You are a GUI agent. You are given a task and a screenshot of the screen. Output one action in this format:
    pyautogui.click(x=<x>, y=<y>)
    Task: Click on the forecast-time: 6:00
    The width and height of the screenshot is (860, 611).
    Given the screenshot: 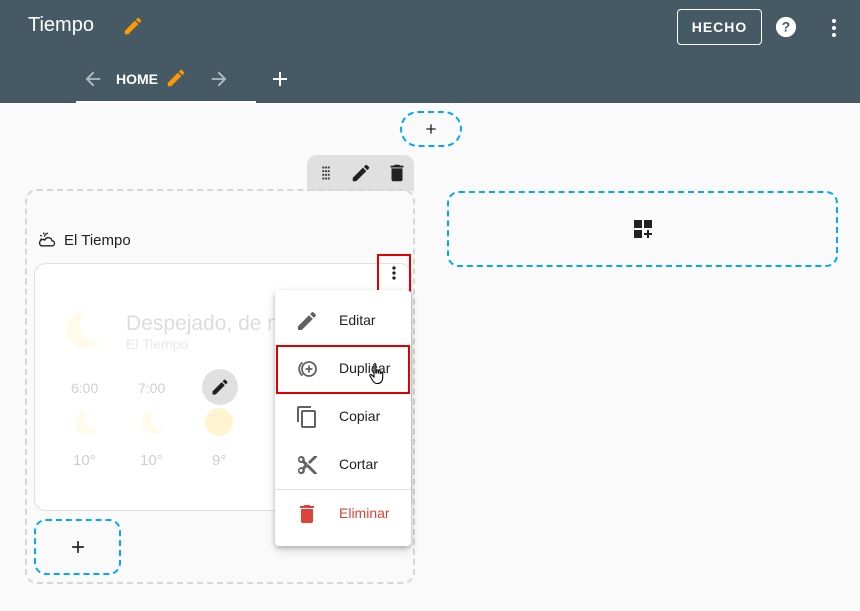 What is the action you would take?
    pyautogui.click(x=85, y=388)
    